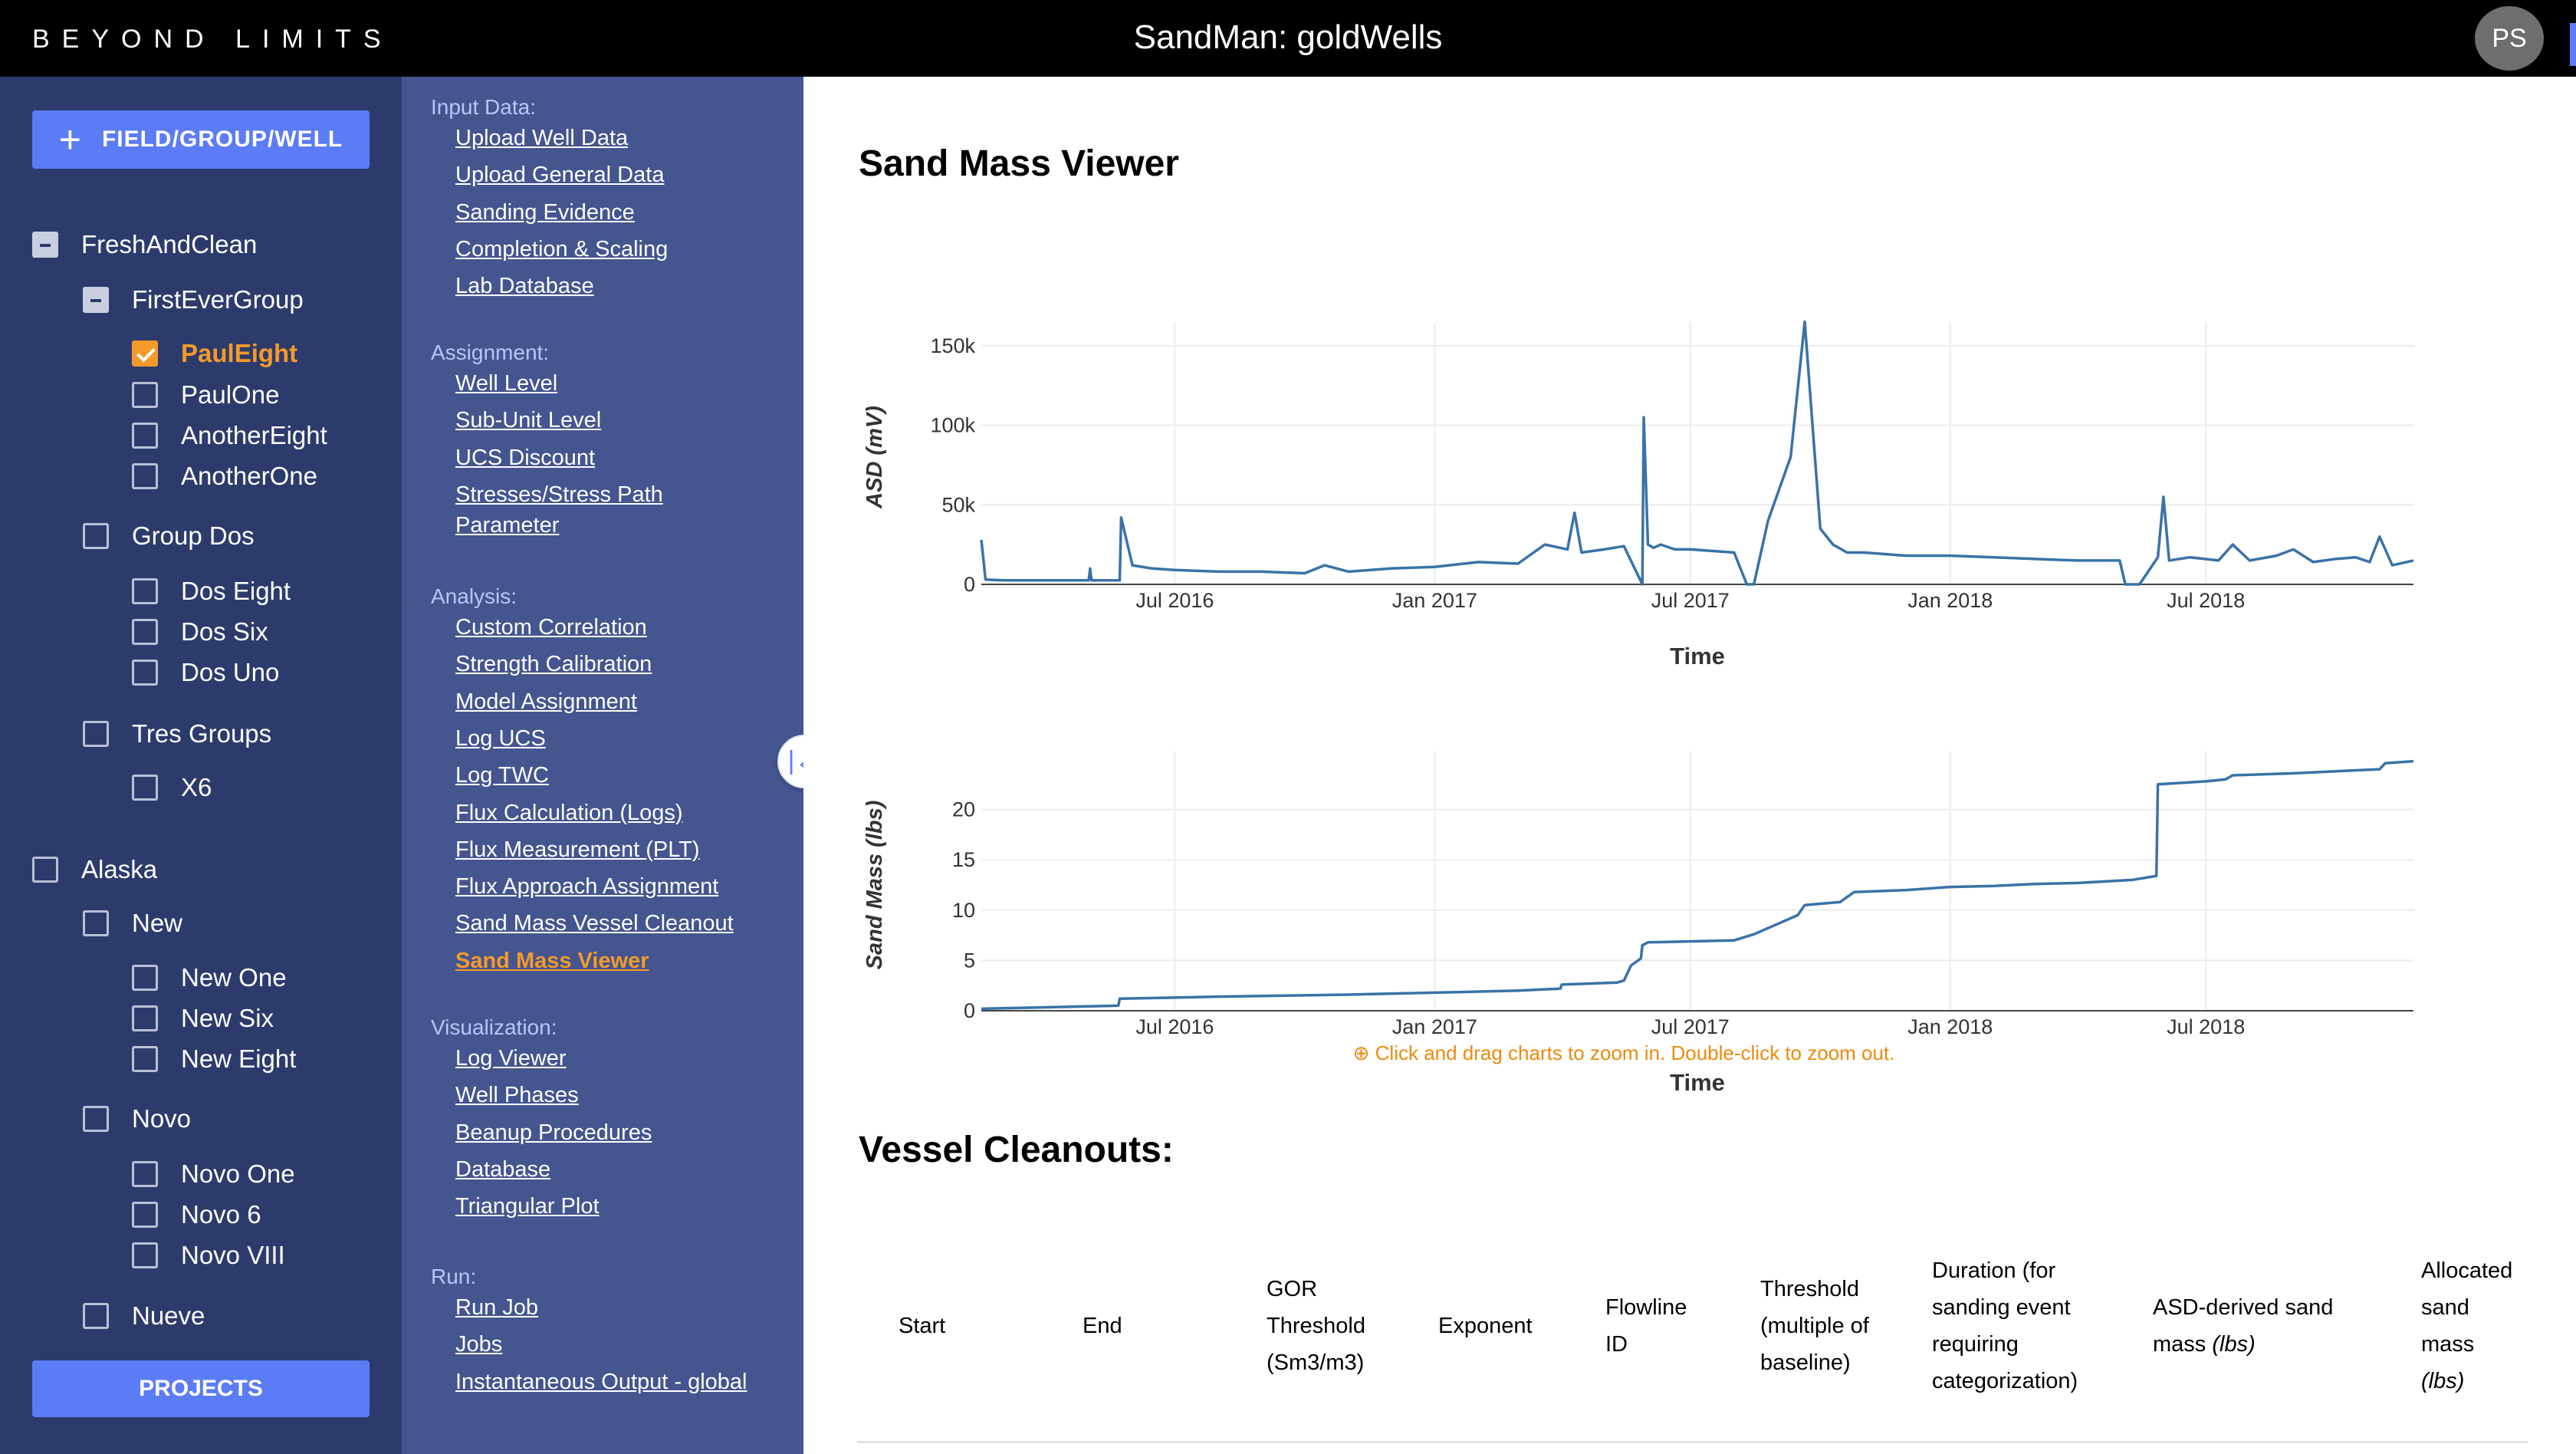 This screenshot has width=2576, height=1454. Describe the element at coordinates (507, 525) in the screenshot. I see `menu-link: Parameter` at that location.